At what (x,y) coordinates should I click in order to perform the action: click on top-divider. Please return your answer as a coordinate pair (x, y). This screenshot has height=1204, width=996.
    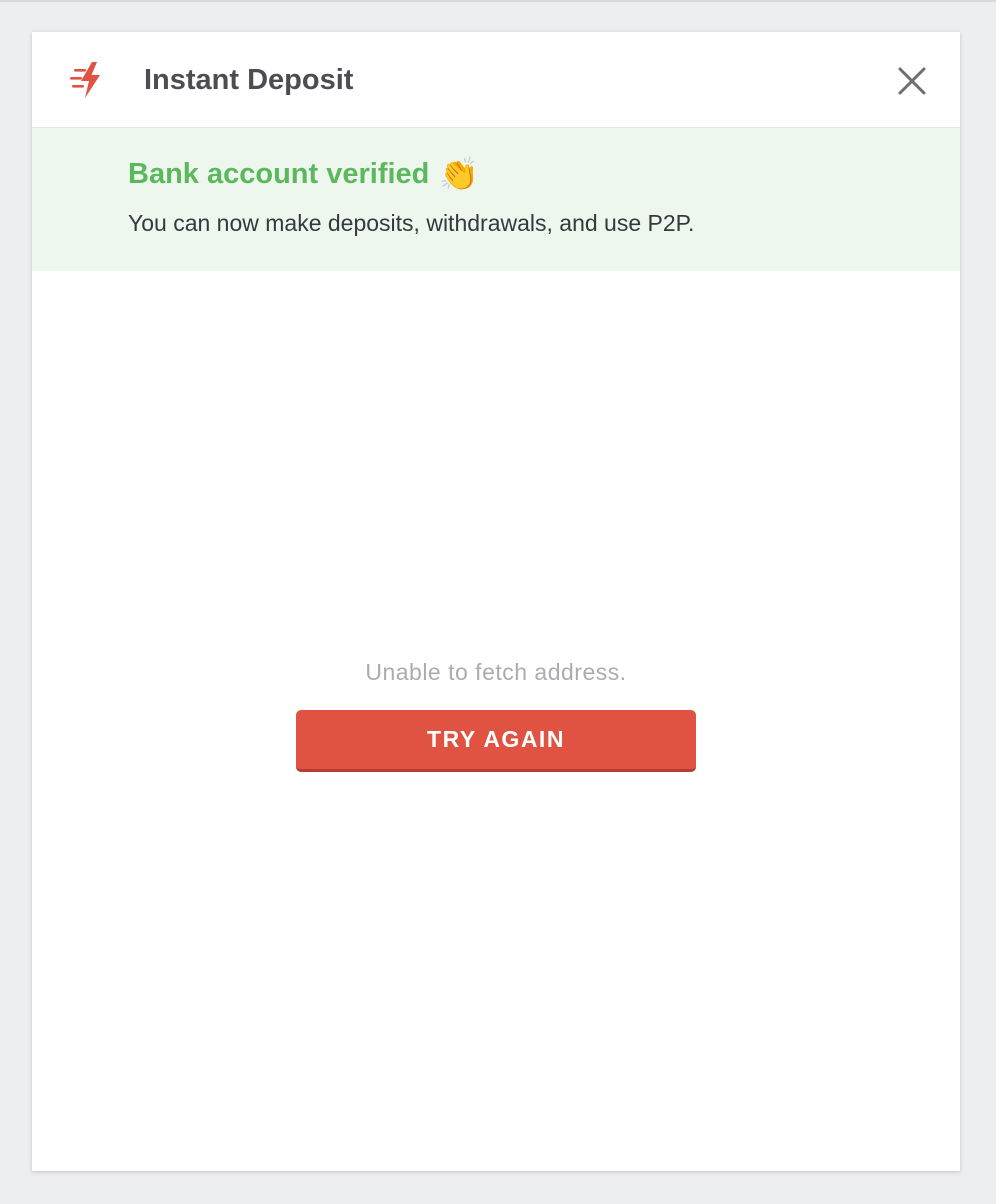
    Looking at the image, I should click on (498, 1).